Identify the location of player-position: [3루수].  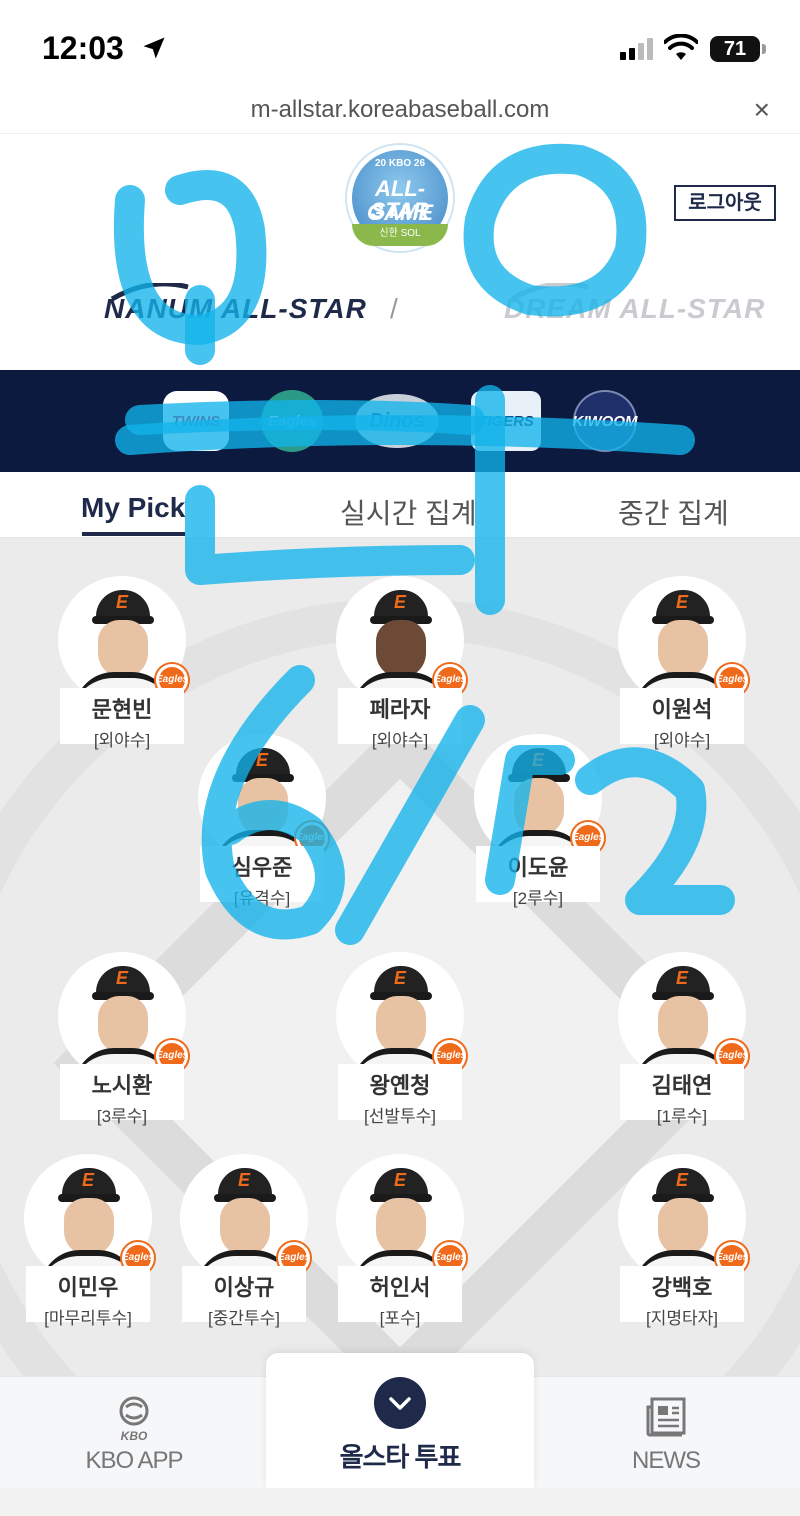
(122, 1116).